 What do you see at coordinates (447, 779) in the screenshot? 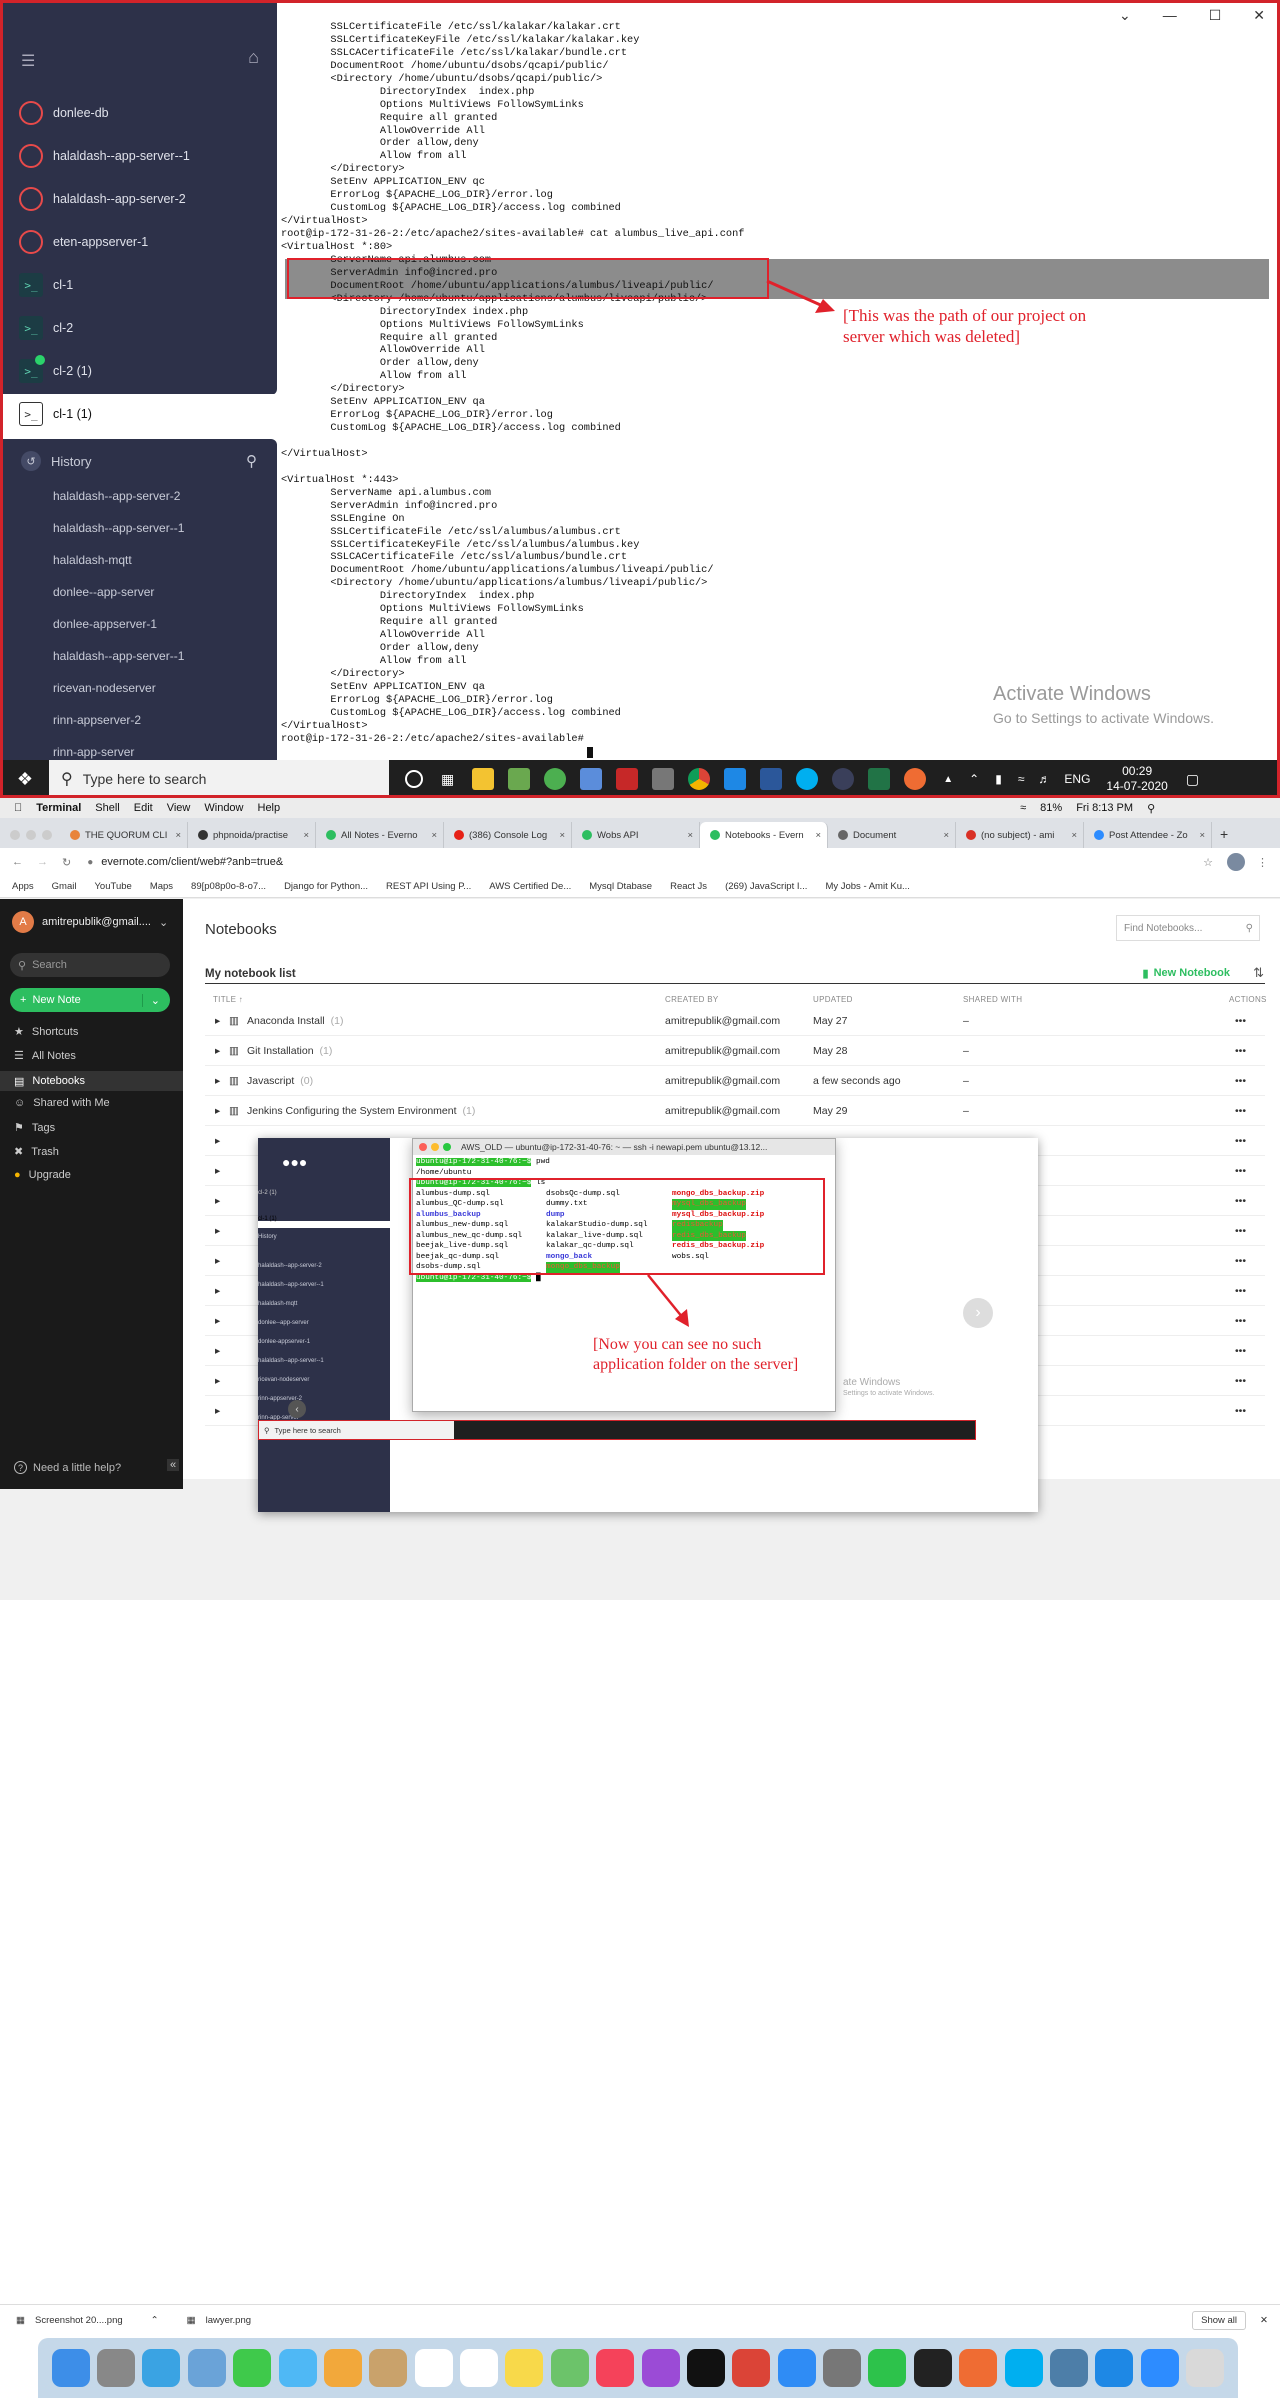
I see `task-view-icon: ▦` at bounding box center [447, 779].